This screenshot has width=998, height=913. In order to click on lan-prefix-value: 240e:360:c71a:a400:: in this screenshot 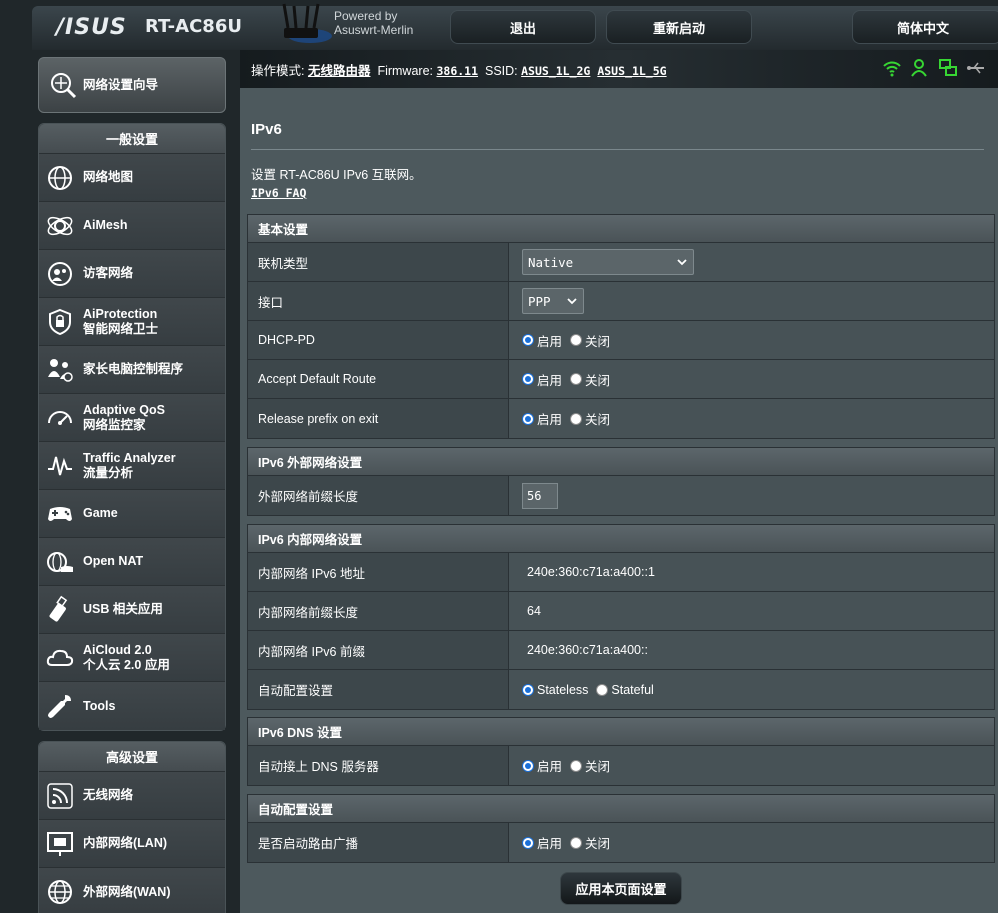, I will do `click(751, 650)`.